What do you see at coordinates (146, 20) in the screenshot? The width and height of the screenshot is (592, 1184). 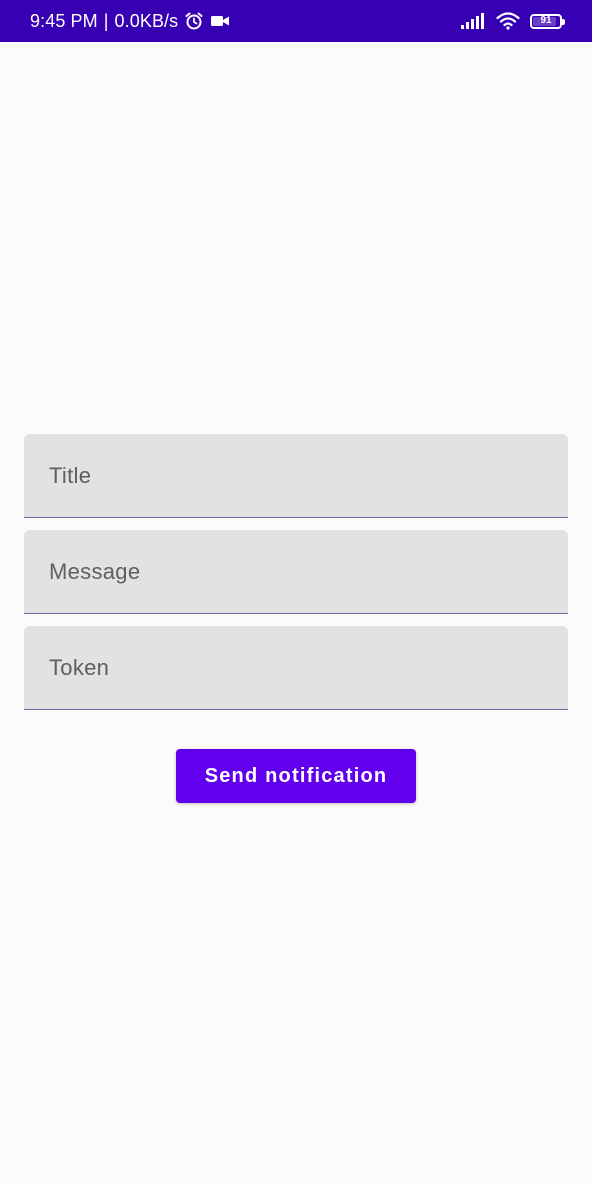 I see `network-speed: 0.0KB/s` at bounding box center [146, 20].